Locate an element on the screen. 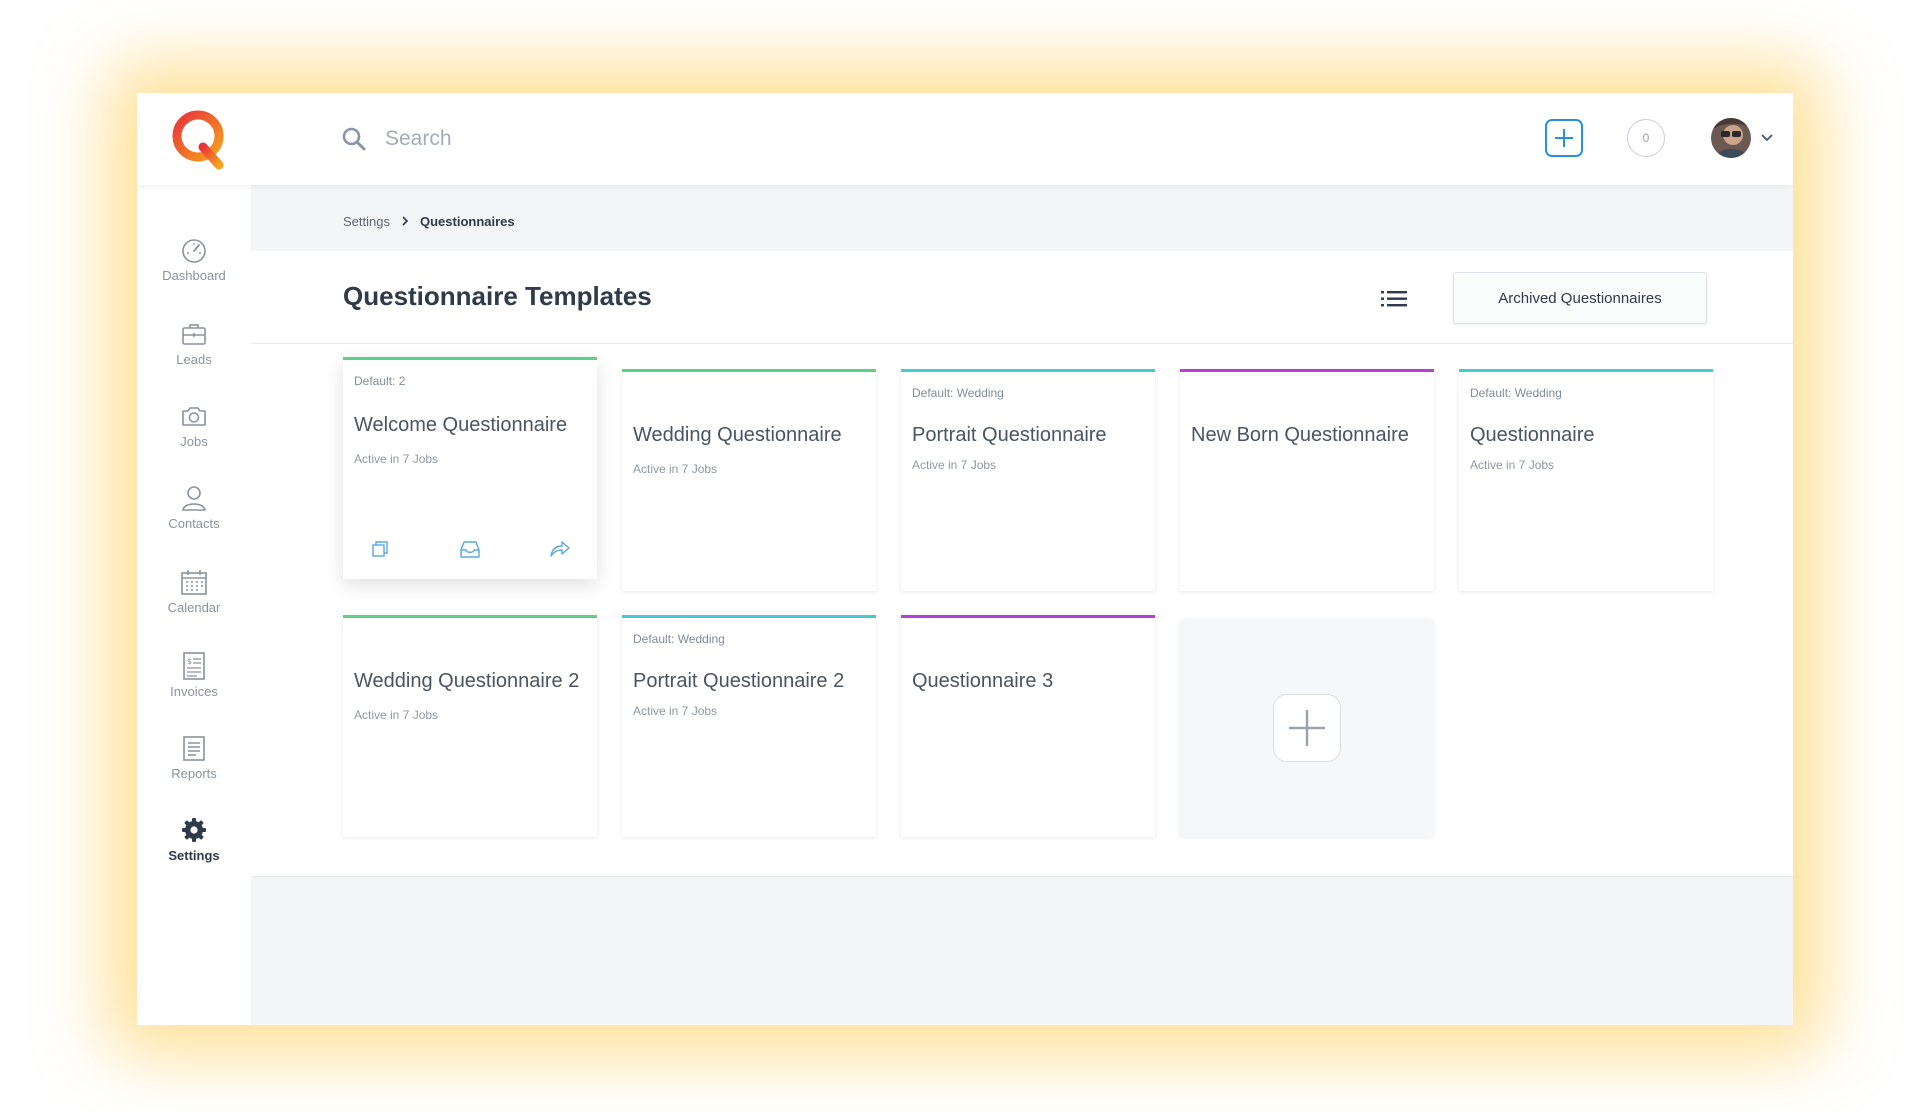 Image resolution: width=1920 pixels, height=1112 pixels. sidebar-item-contacts: Contacts is located at coordinates (194, 515).